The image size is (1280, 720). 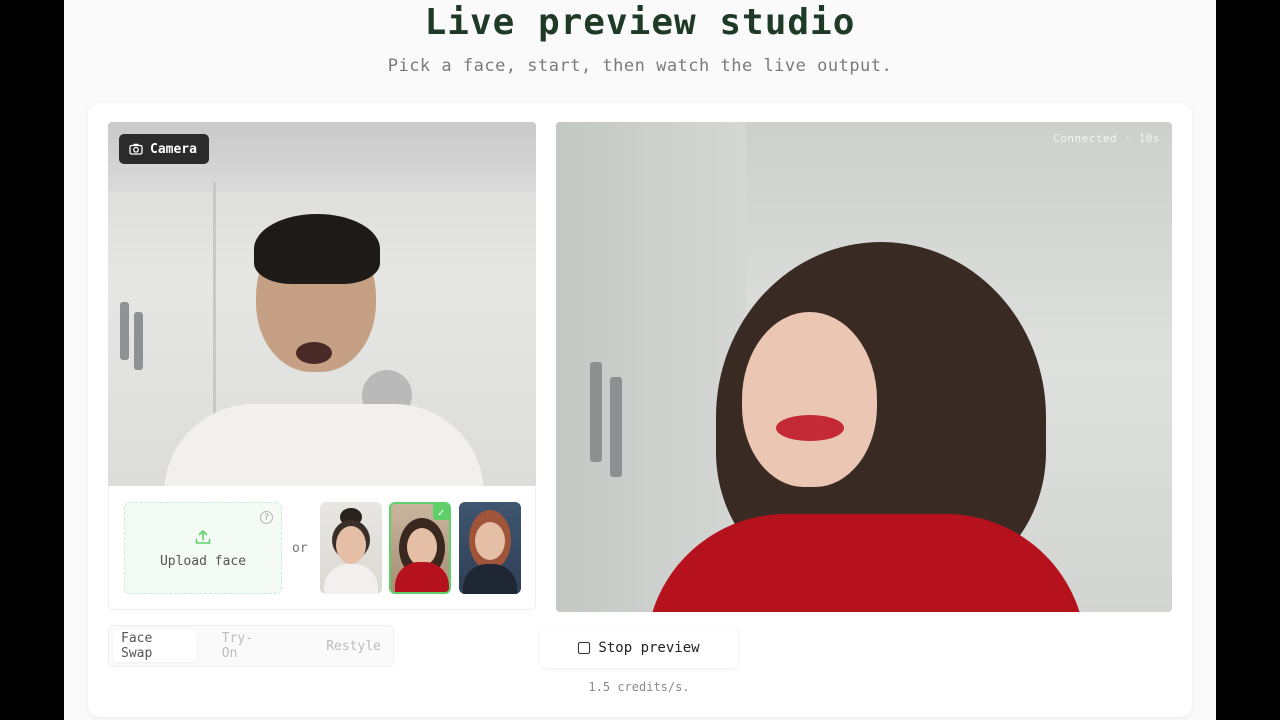 I want to click on page-title: Live preview studio, so click(x=640, y=22).